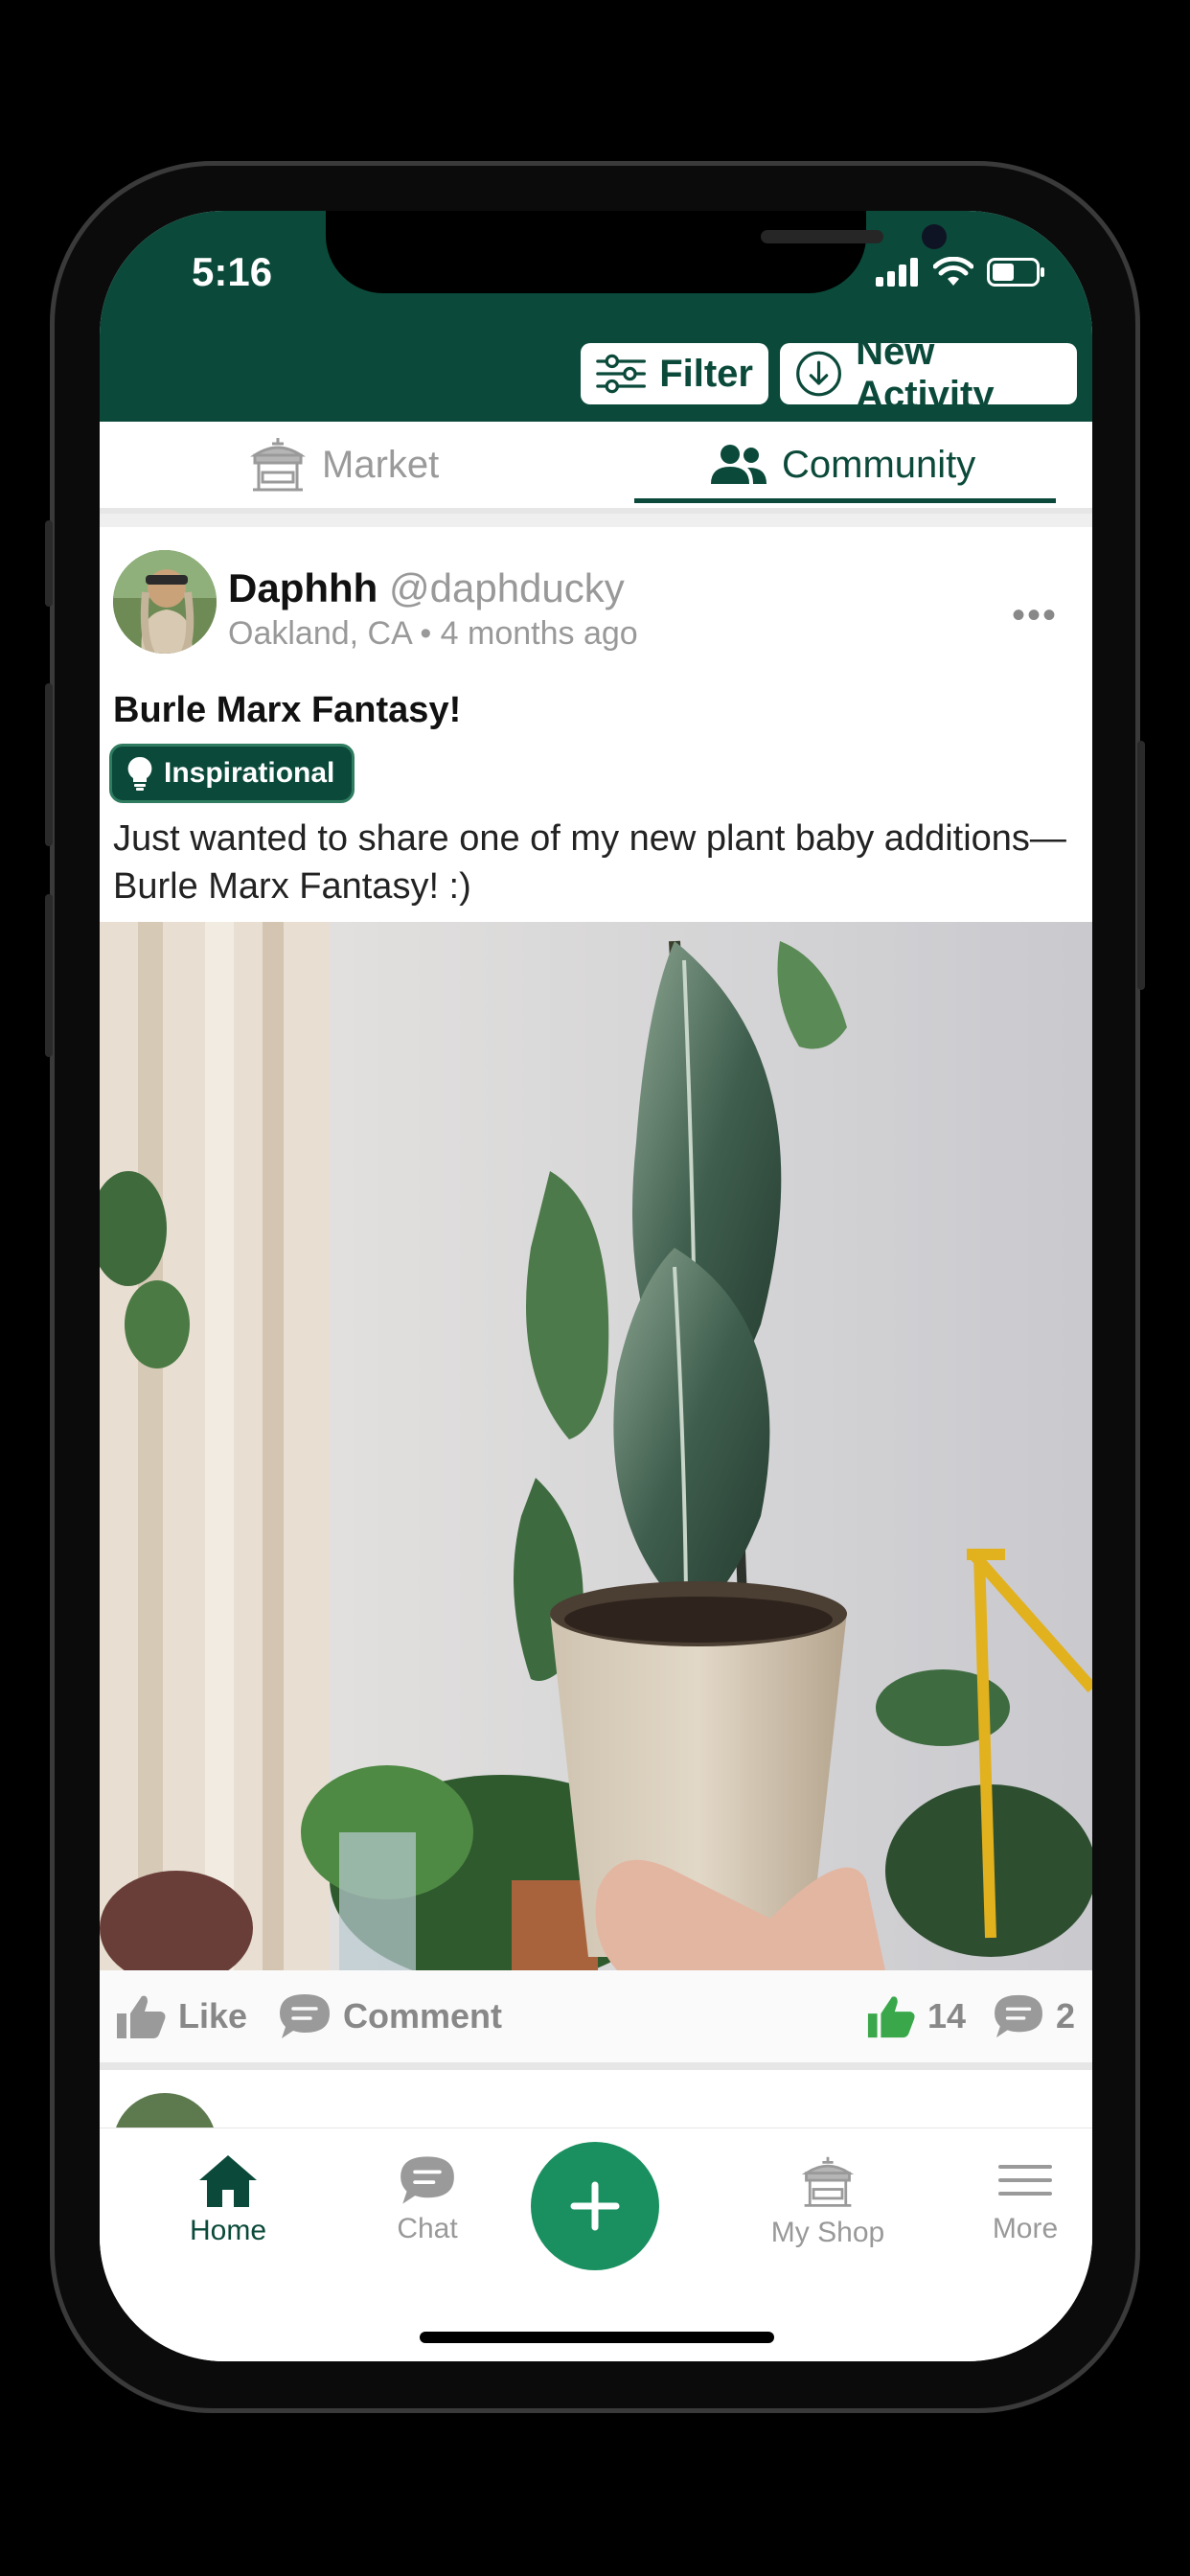 This screenshot has height=2576, width=1190. Describe the element at coordinates (141, 2016) in the screenshot. I see `thumbs-up-icon` at that location.